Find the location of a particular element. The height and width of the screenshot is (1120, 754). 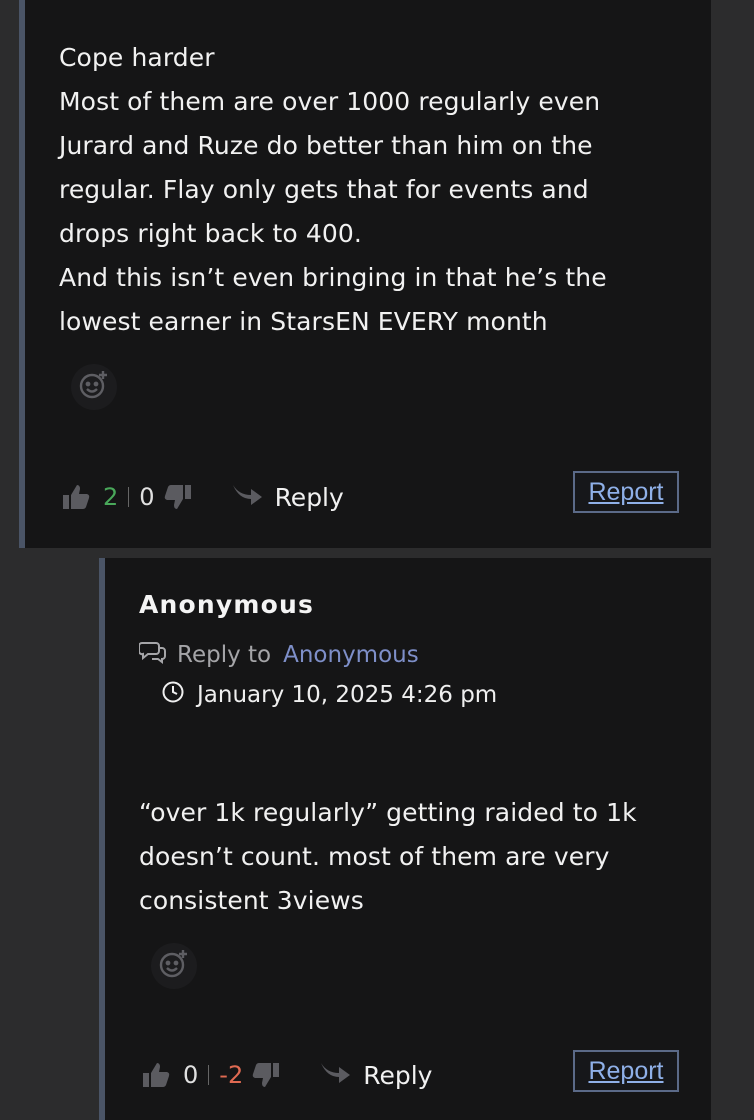

comment-author: Anonymous is located at coordinates (227, 604).